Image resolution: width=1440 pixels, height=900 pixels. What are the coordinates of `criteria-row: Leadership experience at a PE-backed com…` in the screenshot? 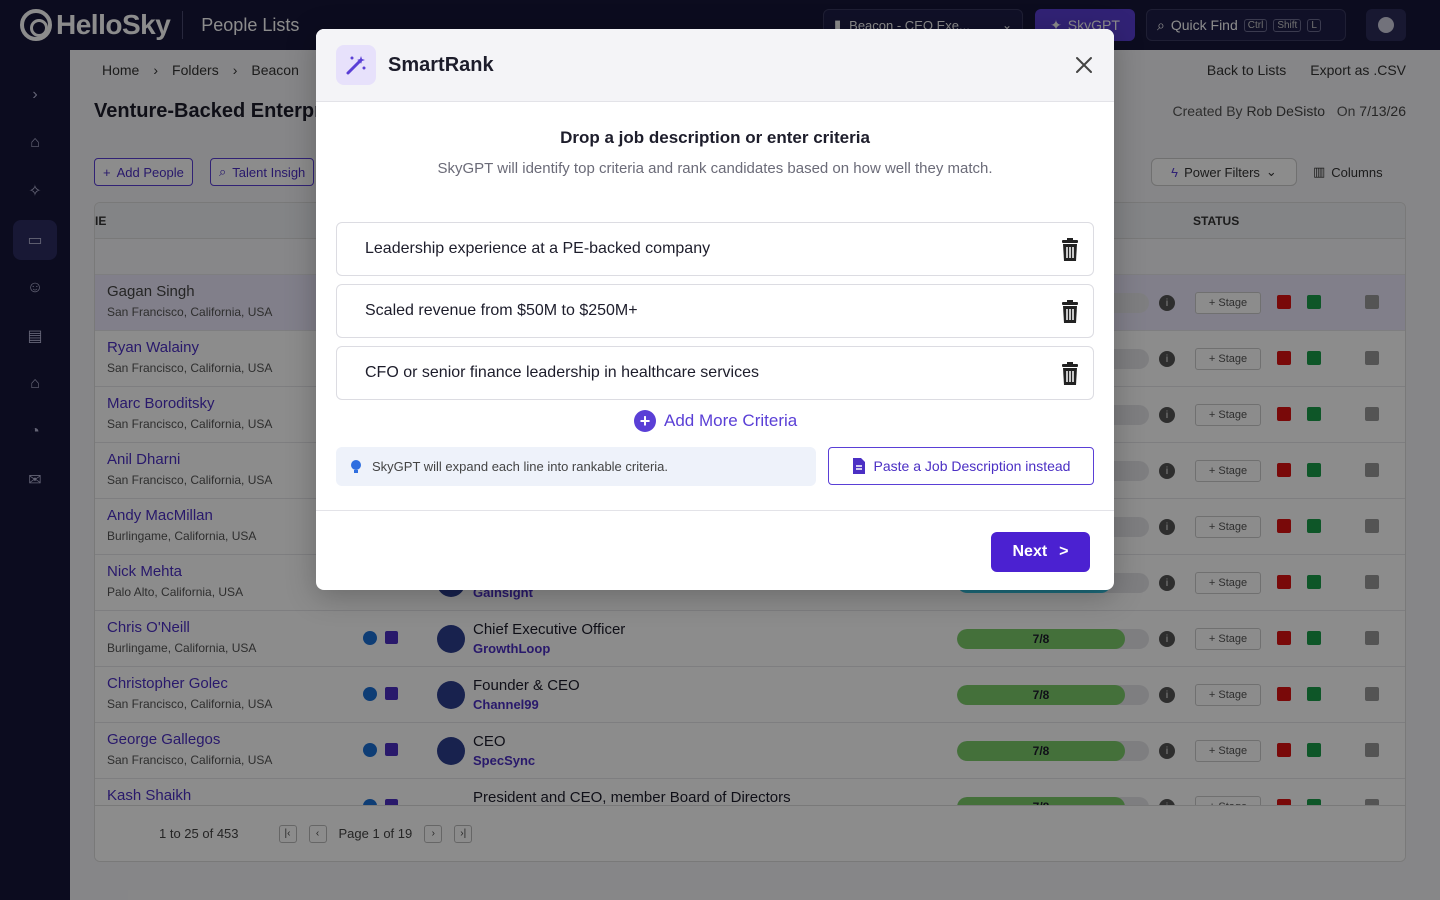 It's located at (715, 249).